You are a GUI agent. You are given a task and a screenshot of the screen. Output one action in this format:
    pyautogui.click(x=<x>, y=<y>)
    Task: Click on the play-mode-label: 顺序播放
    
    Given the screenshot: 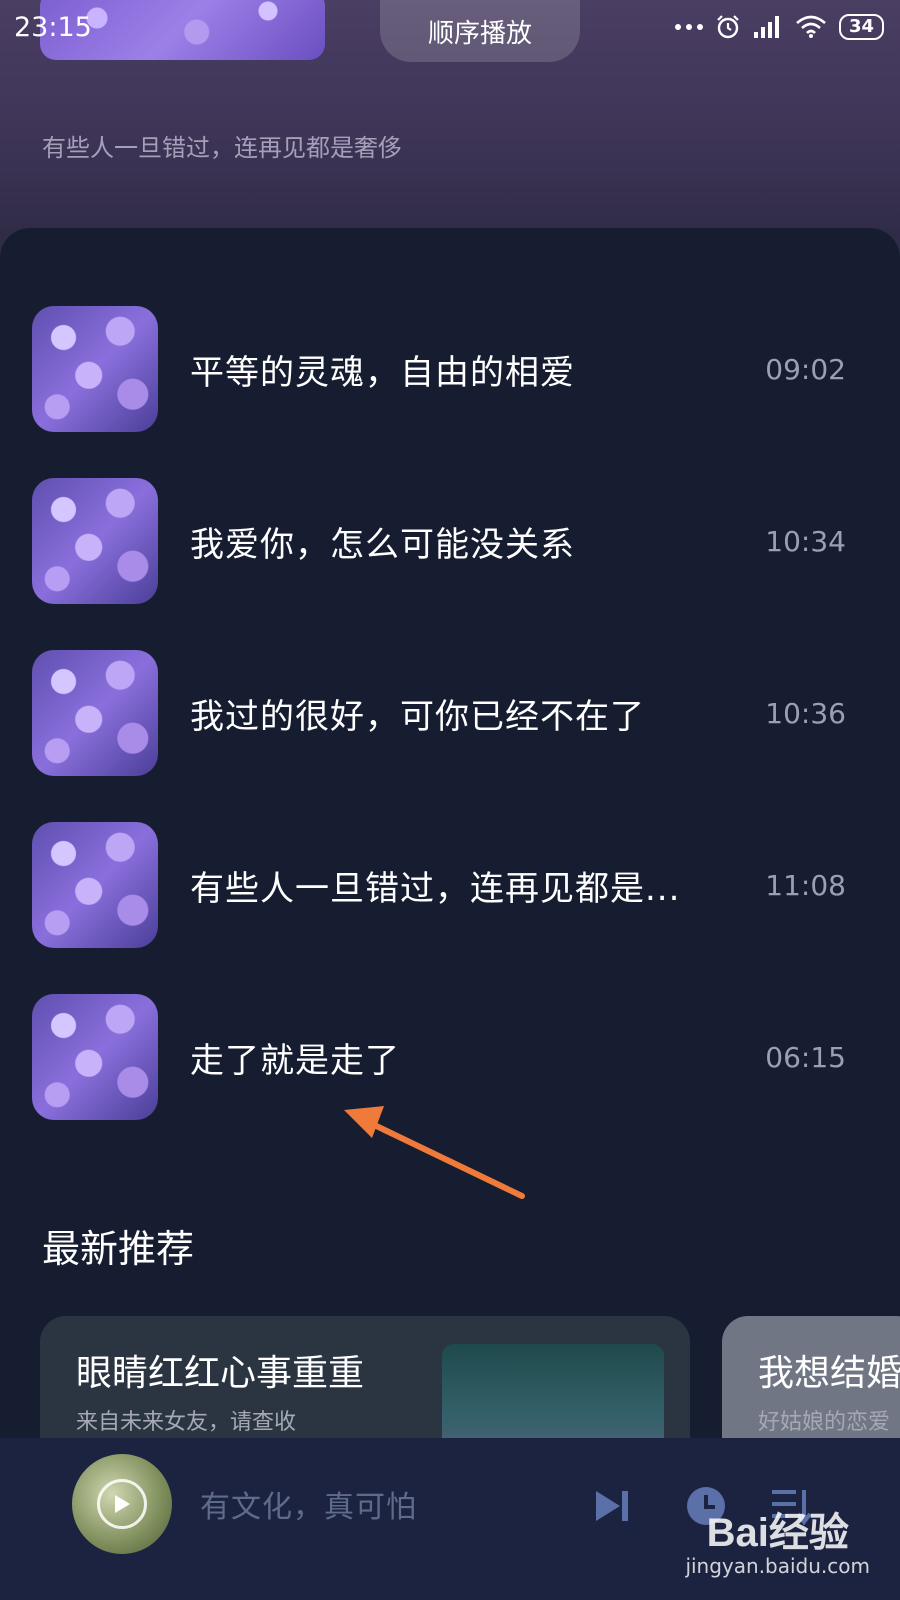 What is the action you would take?
    pyautogui.click(x=479, y=33)
    